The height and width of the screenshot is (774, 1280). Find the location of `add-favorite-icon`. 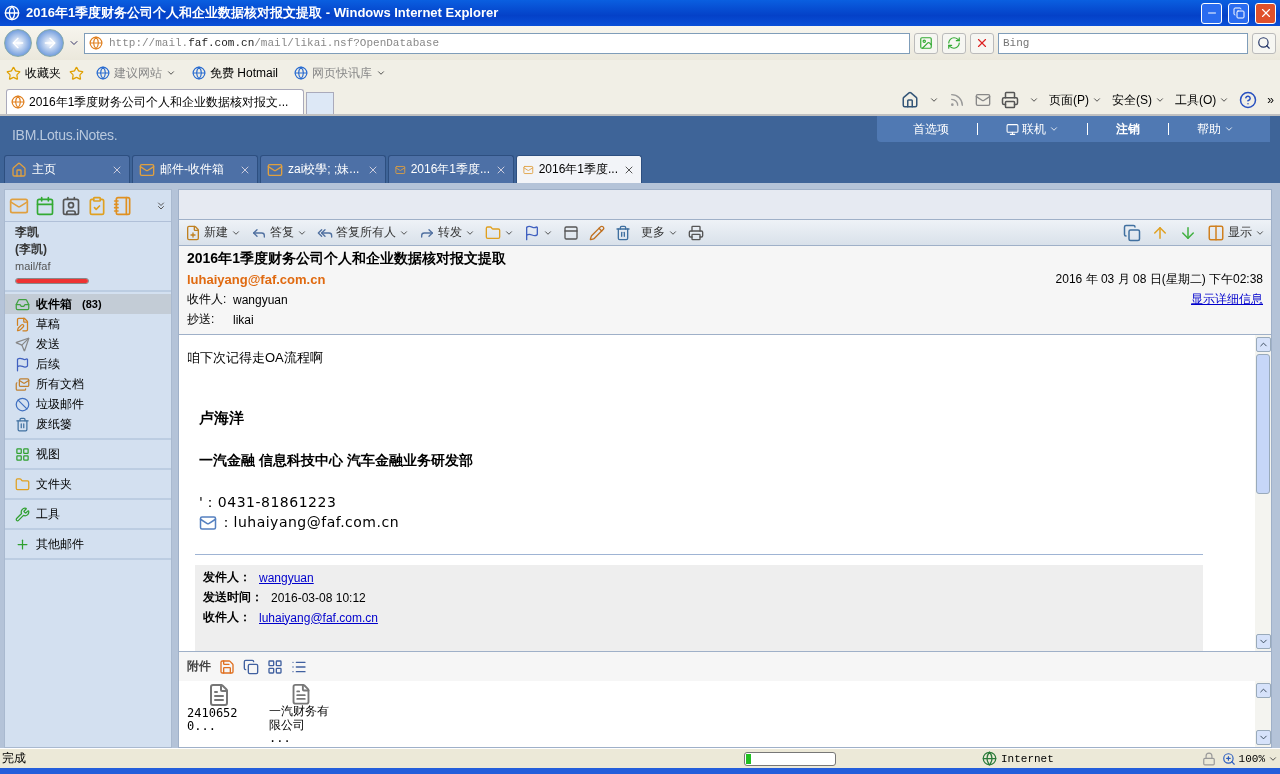

add-favorite-icon is located at coordinates (76, 73).